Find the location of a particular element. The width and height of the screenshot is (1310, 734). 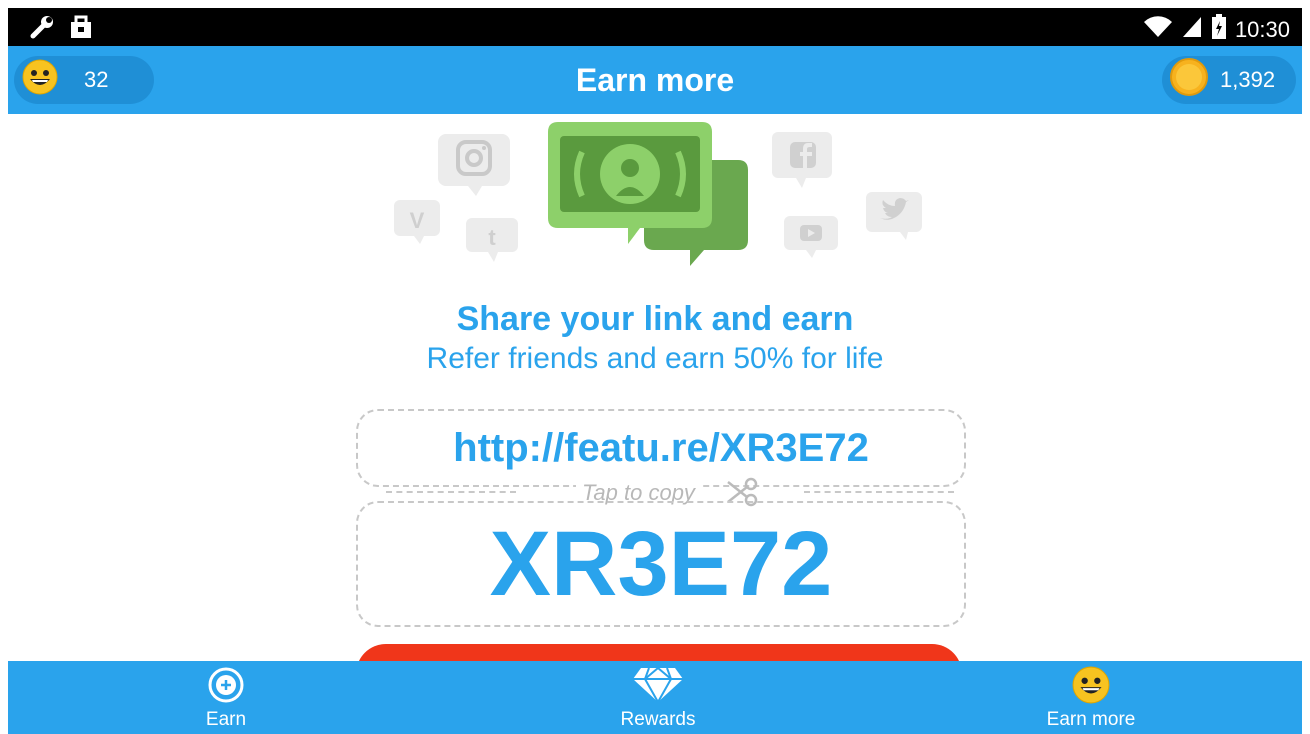

nav-rewards: Rewards is located at coordinates (658, 697).